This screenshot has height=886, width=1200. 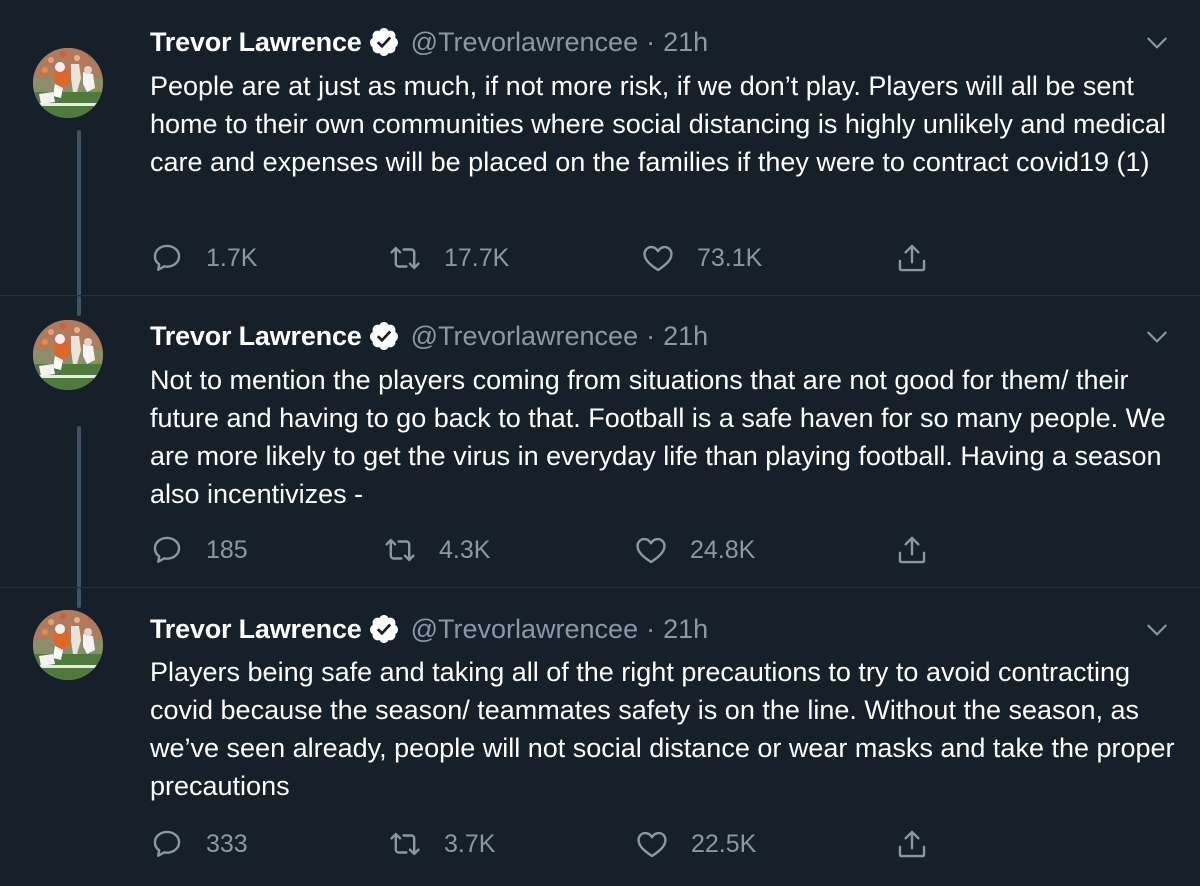 I want to click on reply-button: 333, so click(x=199, y=844).